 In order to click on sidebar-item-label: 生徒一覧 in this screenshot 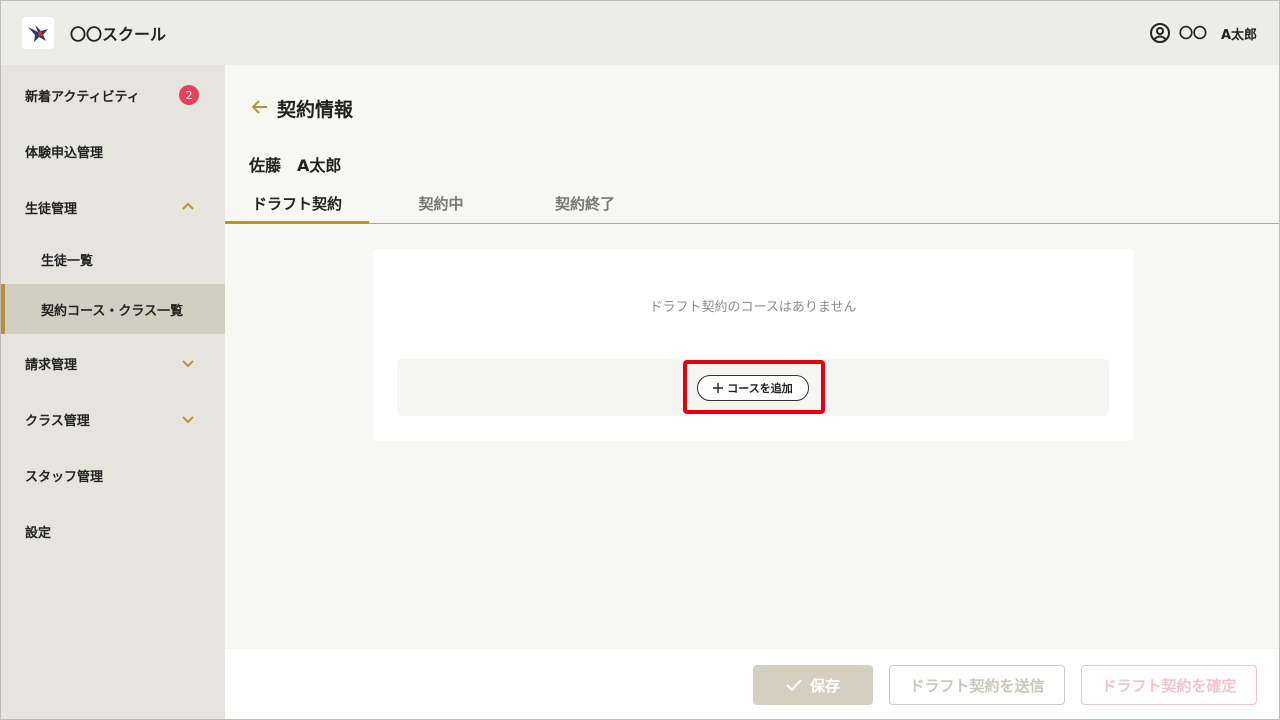, I will do `click(67, 261)`.